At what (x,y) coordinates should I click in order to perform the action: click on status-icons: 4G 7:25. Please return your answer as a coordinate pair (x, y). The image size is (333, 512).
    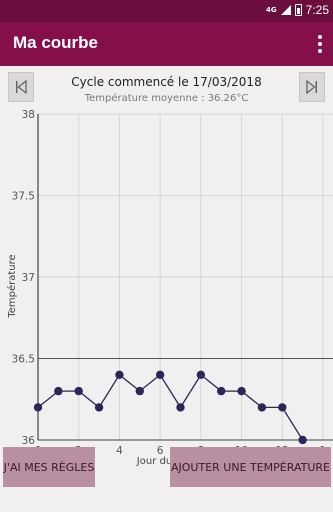
    Looking at the image, I should click on (297, 10).